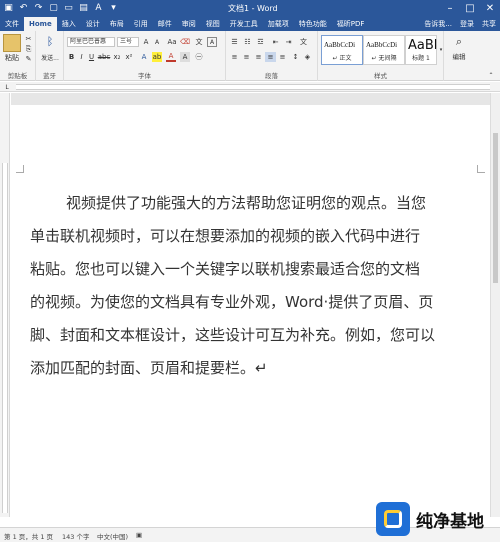  What do you see at coordinates (282, 57) in the screenshot?
I see `distributed-icon: ≡` at bounding box center [282, 57].